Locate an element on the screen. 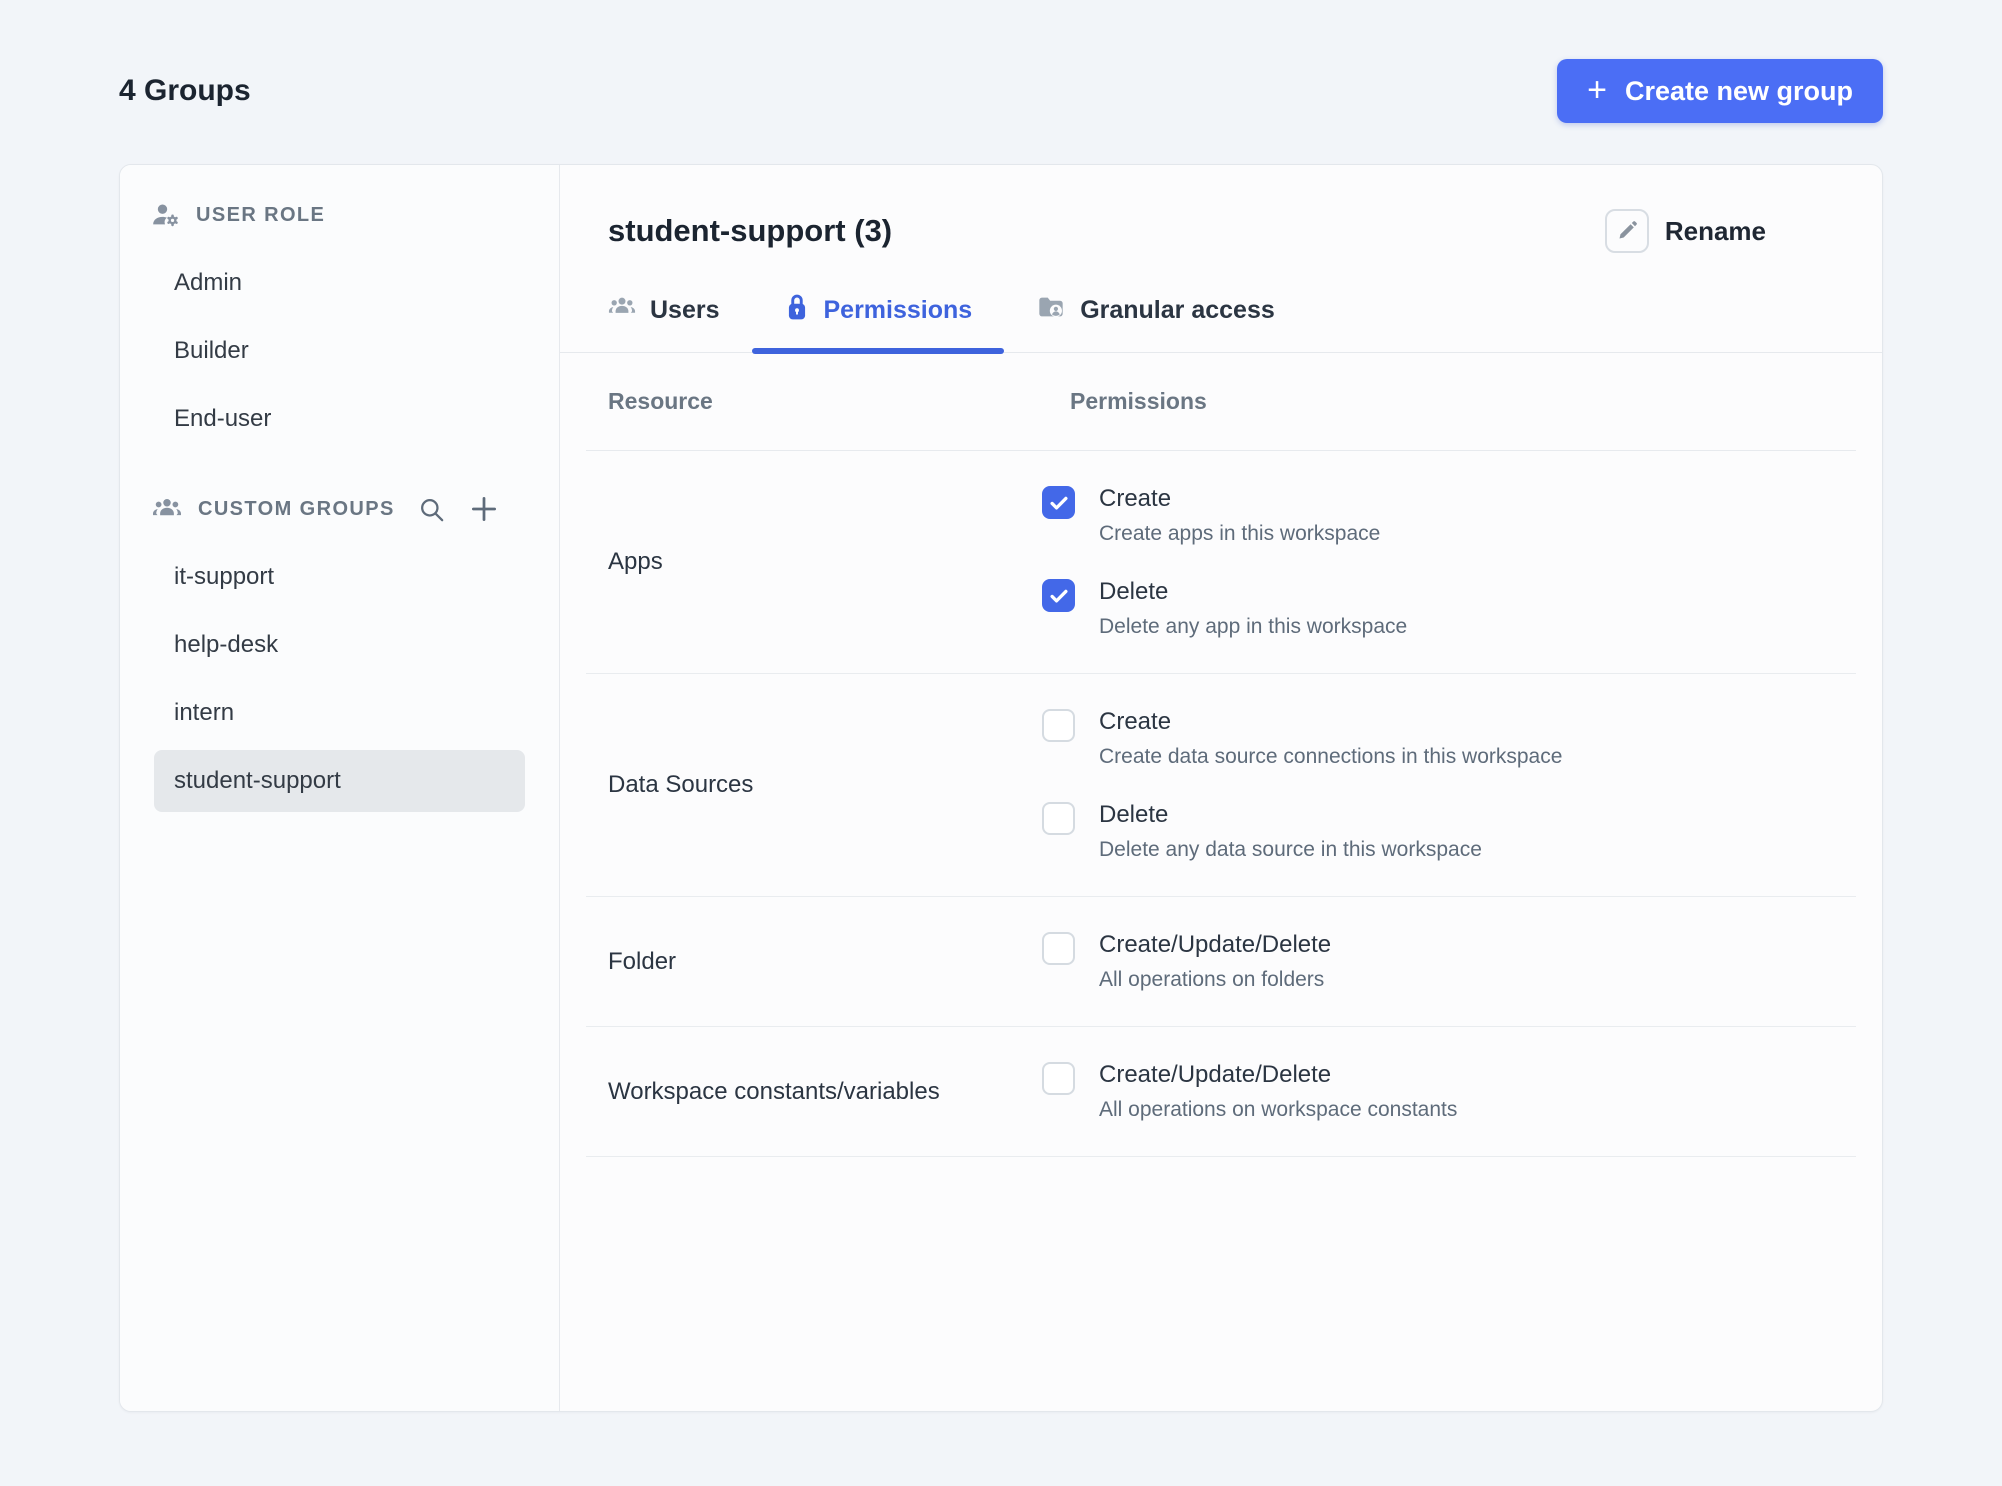 This screenshot has height=1486, width=2002. tab-granular-access: Granular access is located at coordinates (1155, 319).